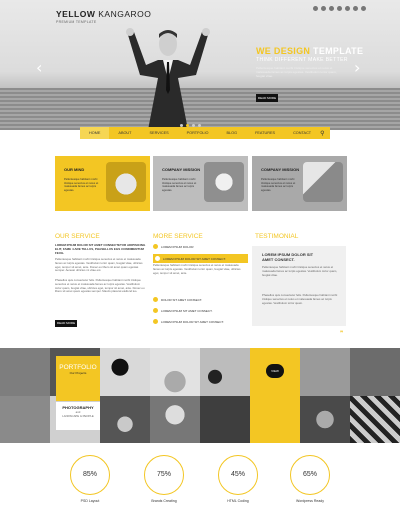  Describe the element at coordinates (238, 475) in the screenshot. I see `stat-circle: 45%` at that location.